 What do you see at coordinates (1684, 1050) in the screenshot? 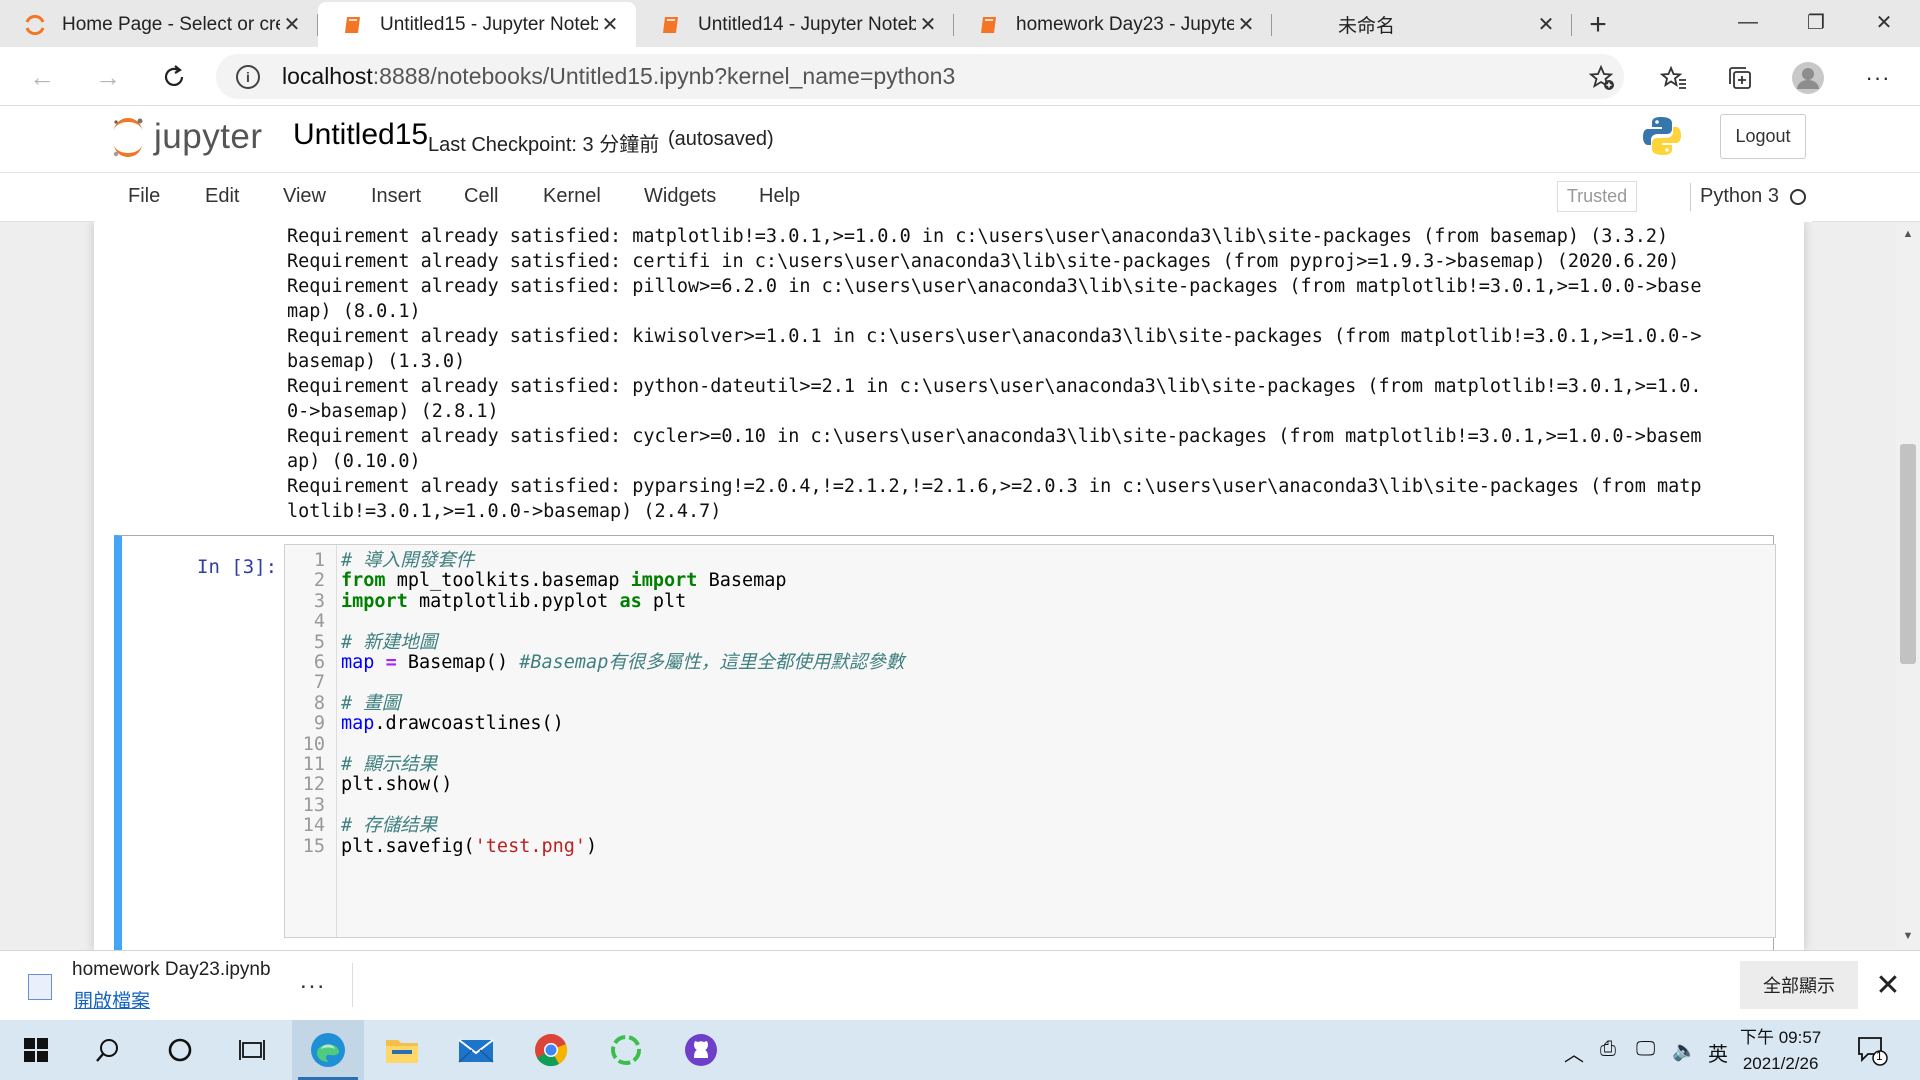
I see `volume-icon: 🔈` at bounding box center [1684, 1050].